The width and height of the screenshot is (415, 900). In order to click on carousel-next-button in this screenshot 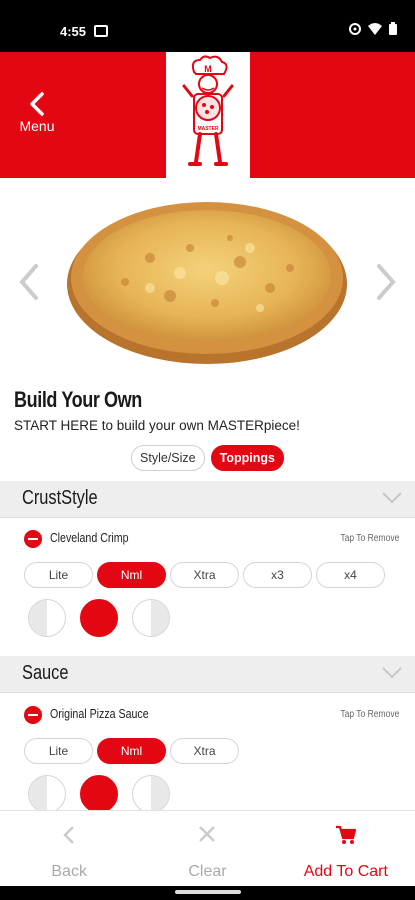, I will do `click(386, 282)`.